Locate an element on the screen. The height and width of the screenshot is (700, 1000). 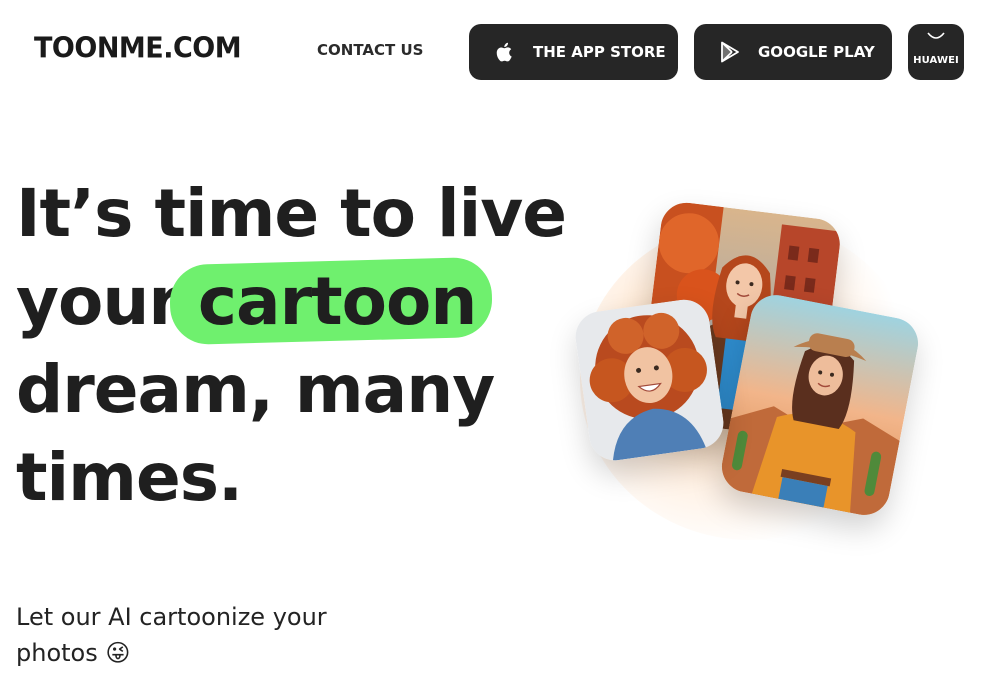
hero-subtitle: Let our AI cartoonize your photos 😜 is located at coordinates (196, 635).